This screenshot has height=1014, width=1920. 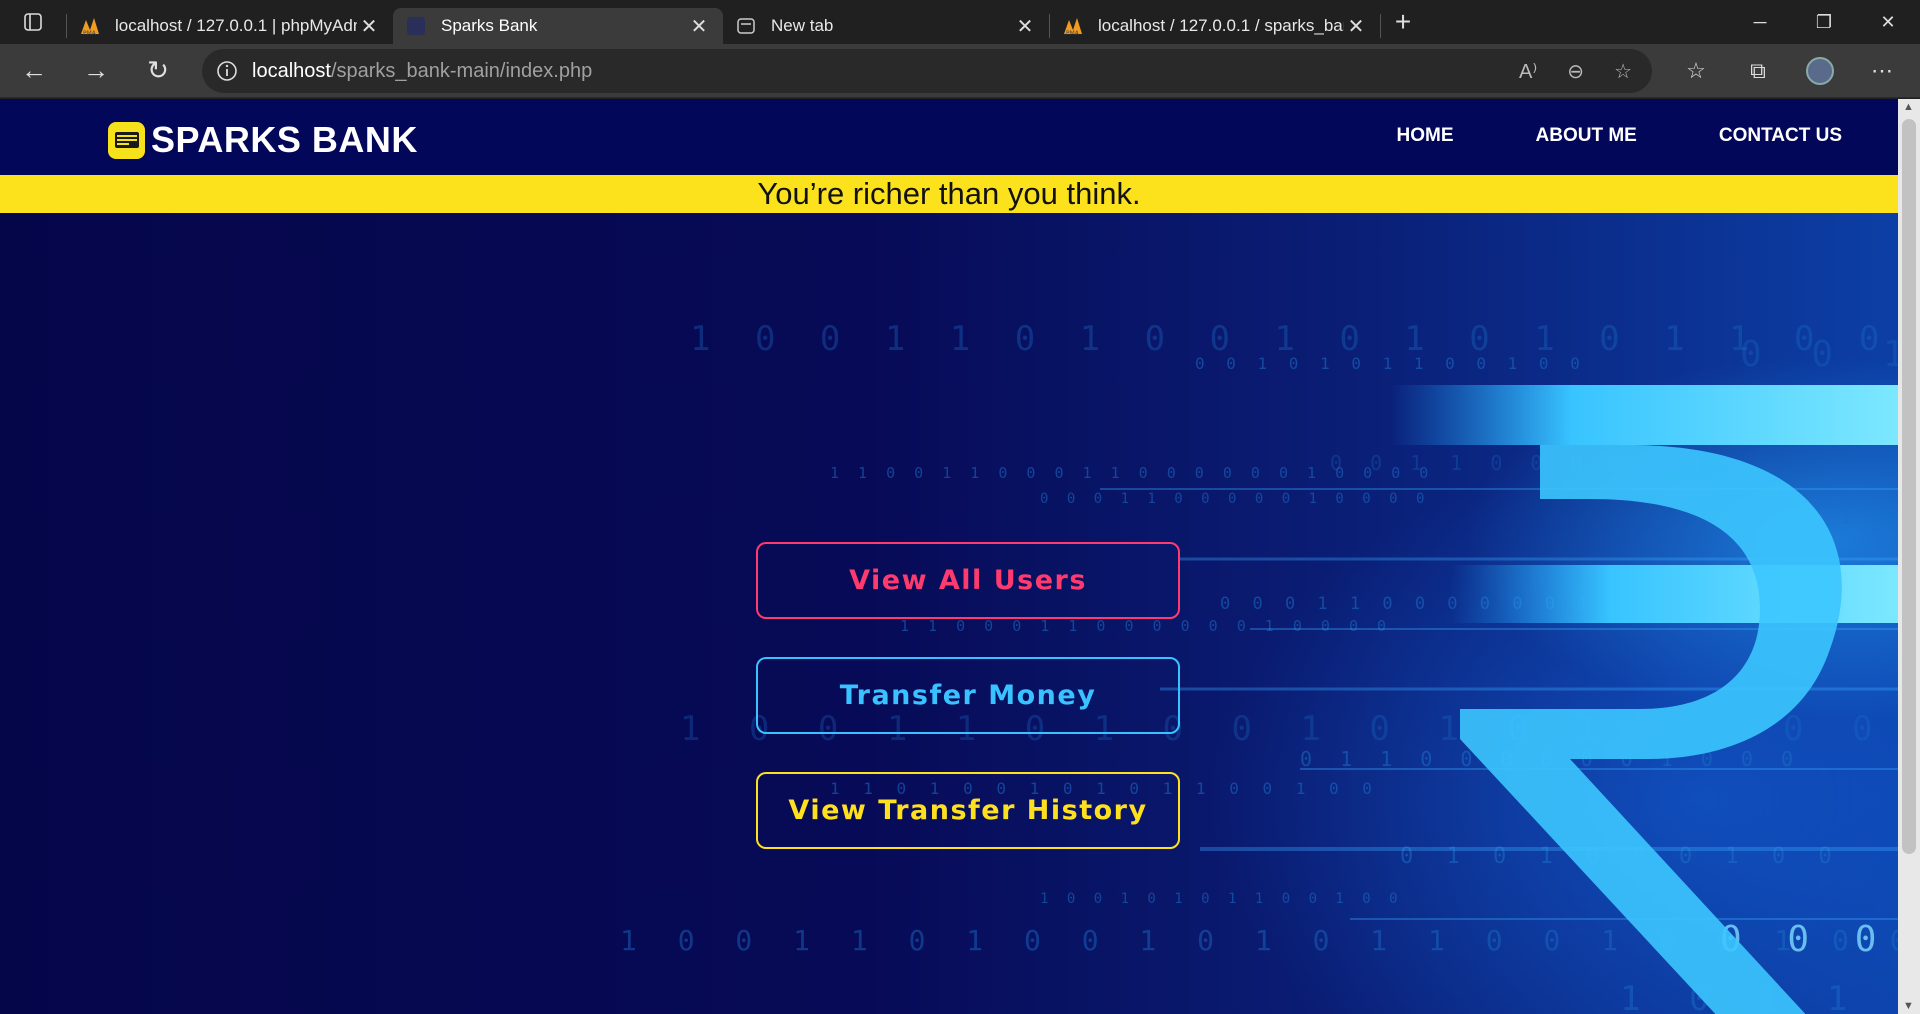 What do you see at coordinates (227, 71) in the screenshot?
I see `site-info-icon` at bounding box center [227, 71].